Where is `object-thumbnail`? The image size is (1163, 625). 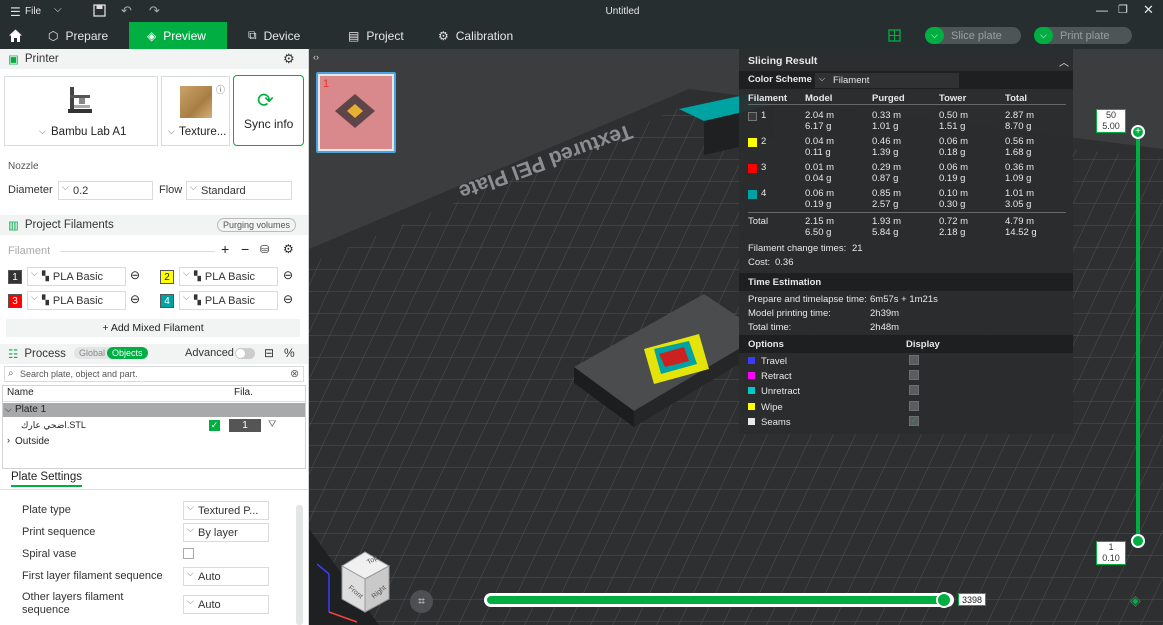 object-thumbnail is located at coordinates (355, 111).